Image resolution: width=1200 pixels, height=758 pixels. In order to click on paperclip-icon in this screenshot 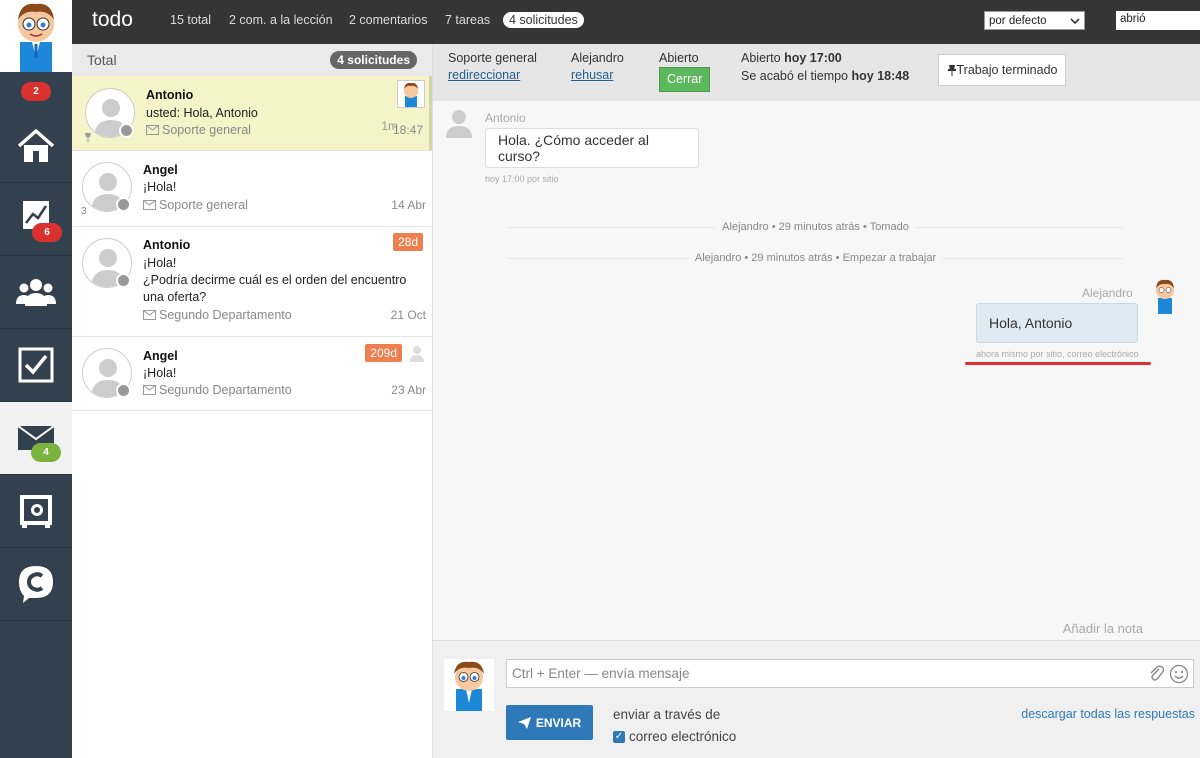, I will do `click(1156, 674)`.